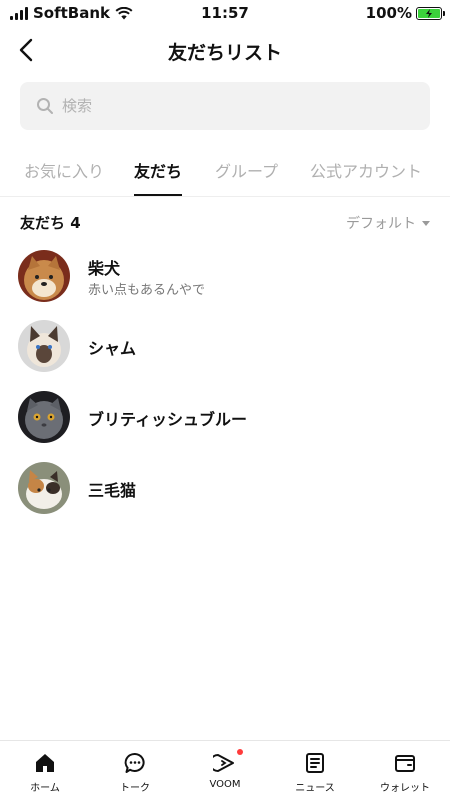  What do you see at coordinates (405, 763) in the screenshot?
I see `wallet-icon` at bounding box center [405, 763].